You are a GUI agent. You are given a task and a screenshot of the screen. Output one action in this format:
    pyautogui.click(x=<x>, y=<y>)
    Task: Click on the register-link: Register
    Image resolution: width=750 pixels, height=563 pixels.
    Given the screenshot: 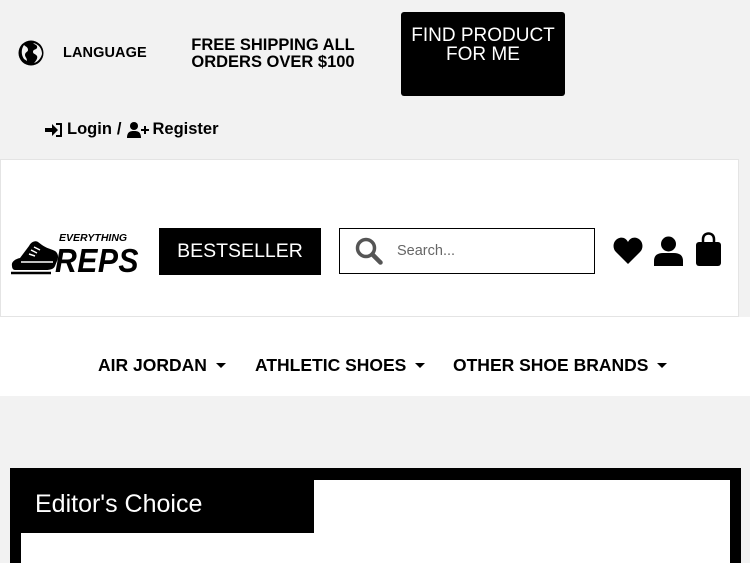 What is the action you would take?
    pyautogui.click(x=172, y=129)
    